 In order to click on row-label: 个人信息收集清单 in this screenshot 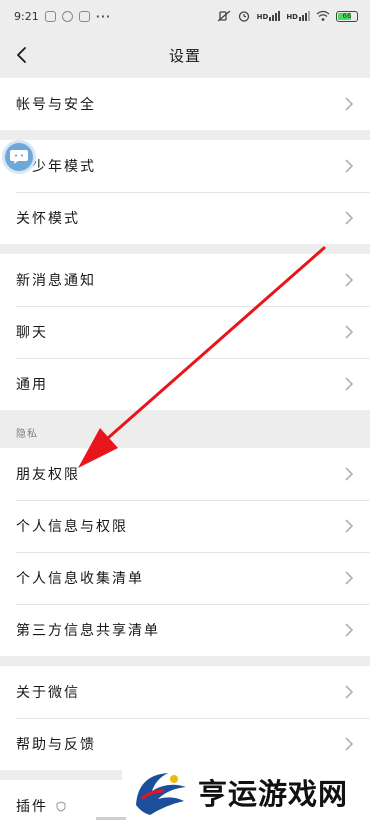, I will do `click(80, 579)`.